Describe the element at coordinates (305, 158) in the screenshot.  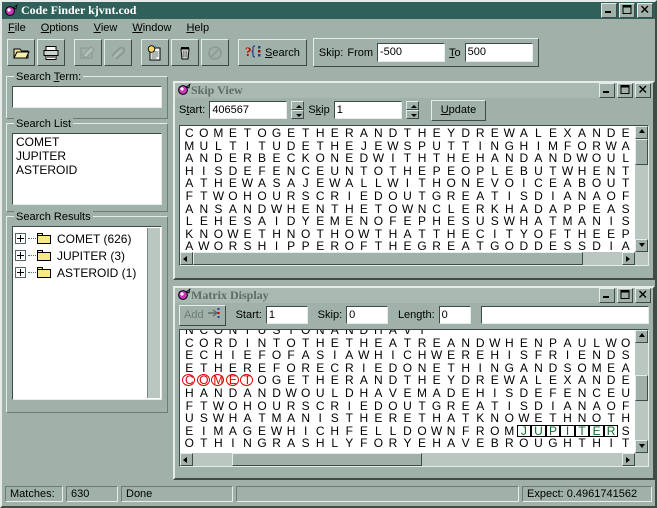
I see `grid-cell: K` at that location.